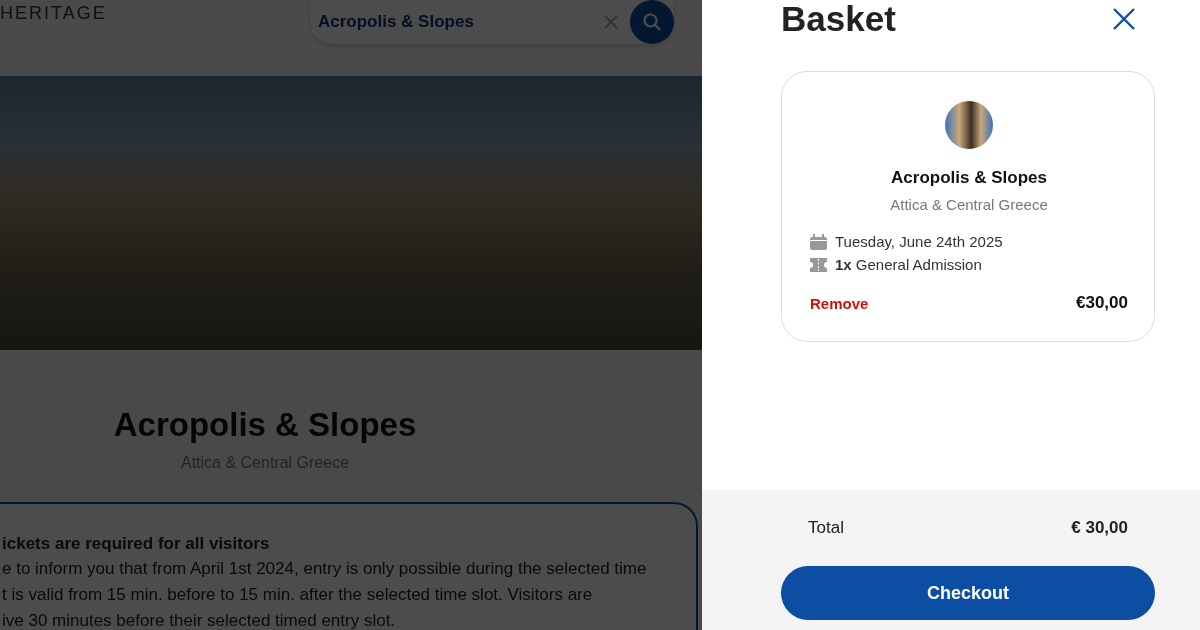  I want to click on notice-text: e to inform you that from April 1st 2024, entry is only possible during the selected time, so click(325, 569).